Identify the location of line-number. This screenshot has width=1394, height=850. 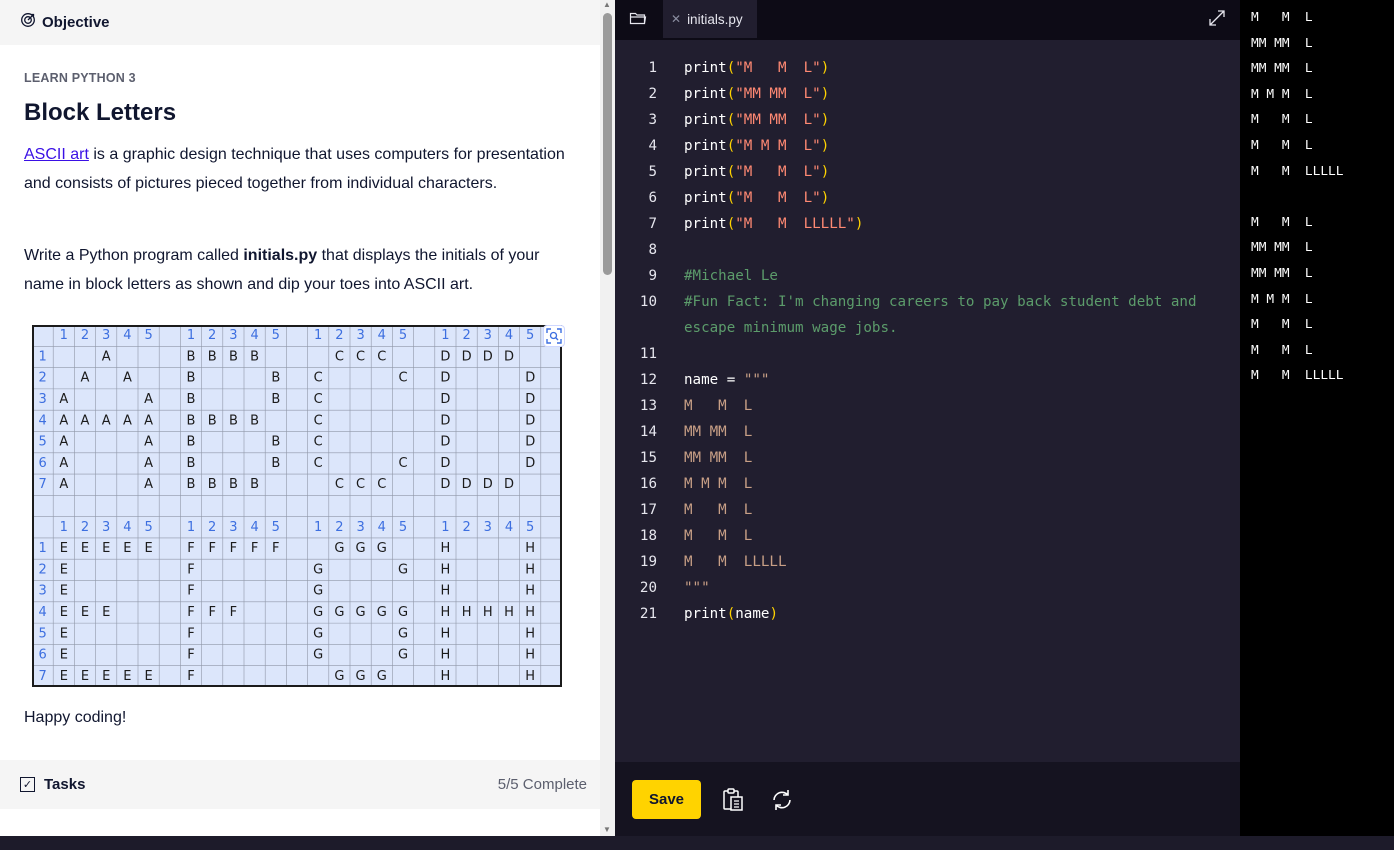
(636, 328).